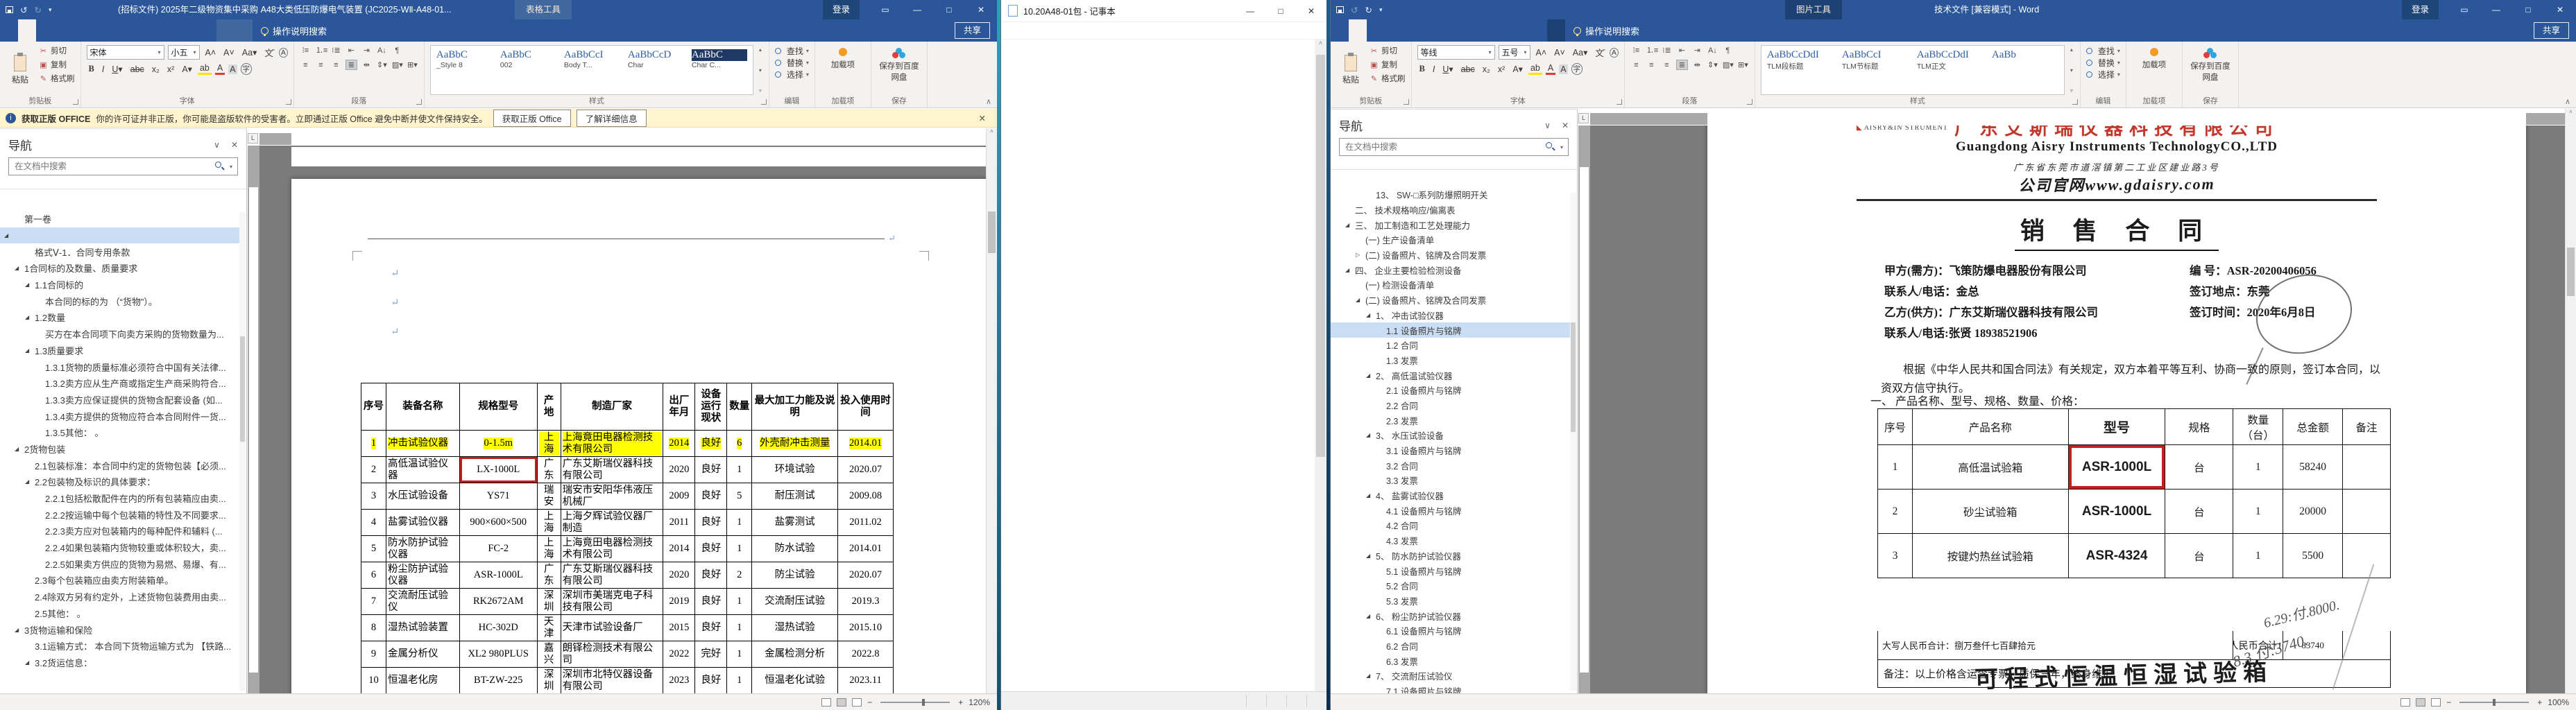 This screenshot has height=710, width=2576. I want to click on nav-heading-item: 1.1 设备照片与铭牌, so click(1450, 330).